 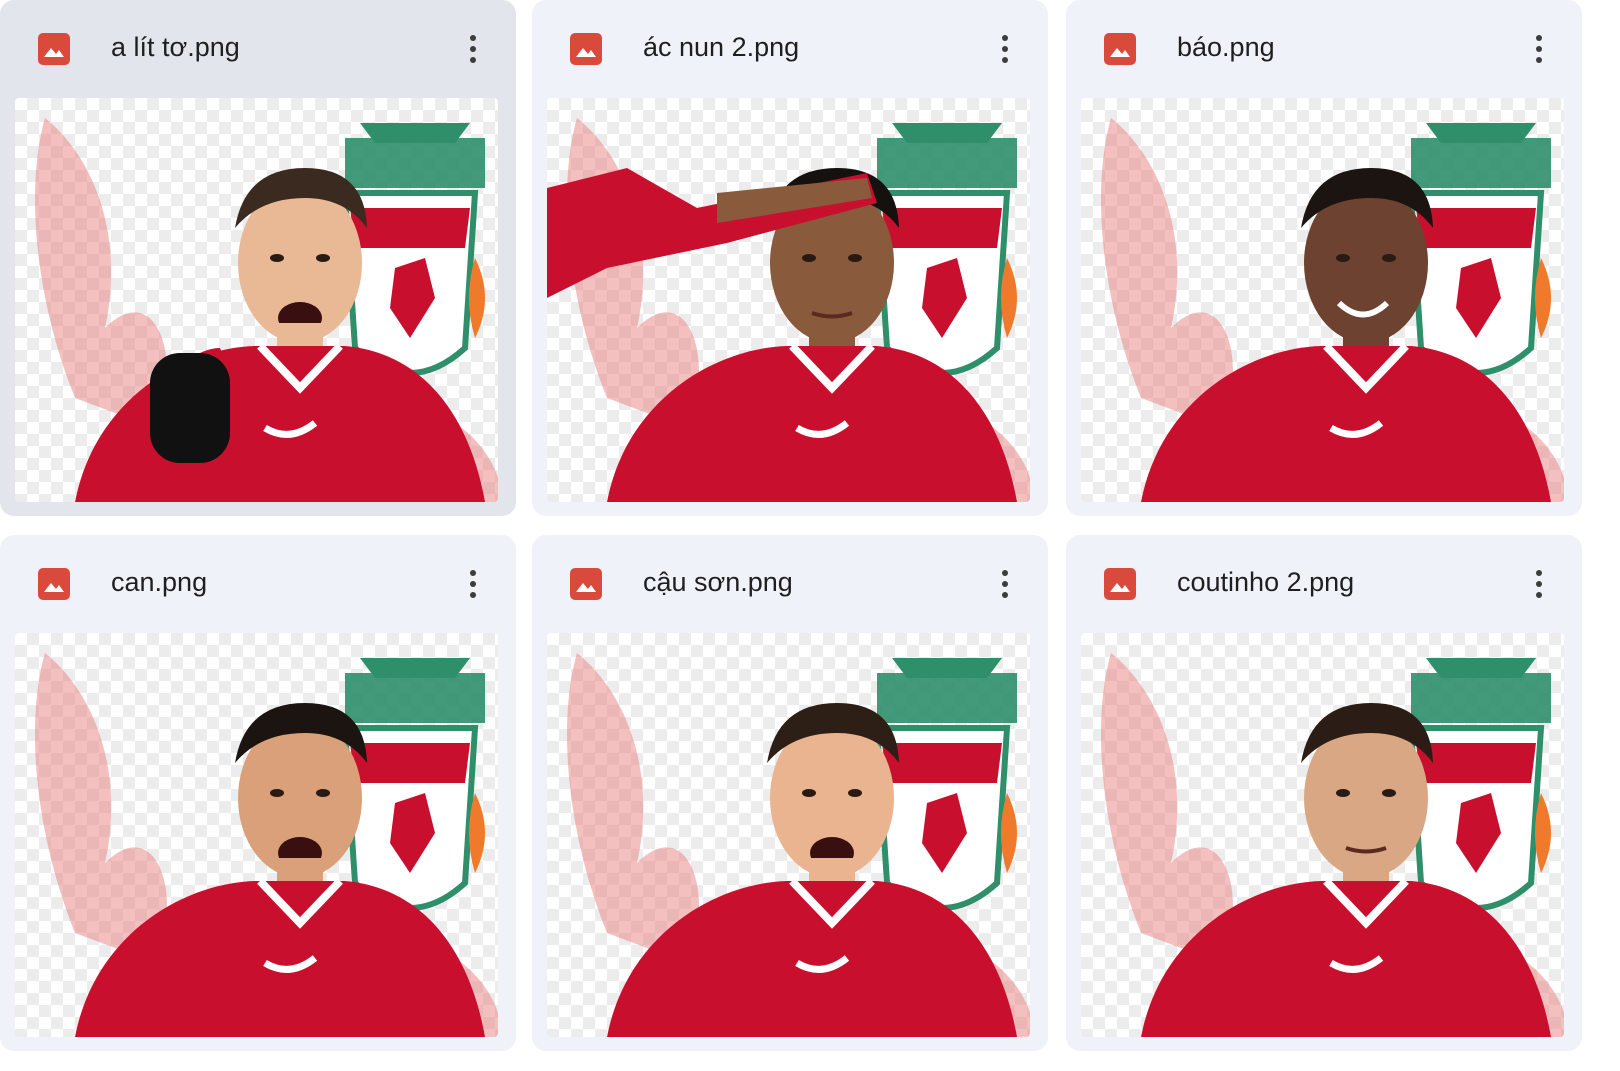 What do you see at coordinates (718, 582) in the screenshot?
I see `file-name: cậu sơn.png` at bounding box center [718, 582].